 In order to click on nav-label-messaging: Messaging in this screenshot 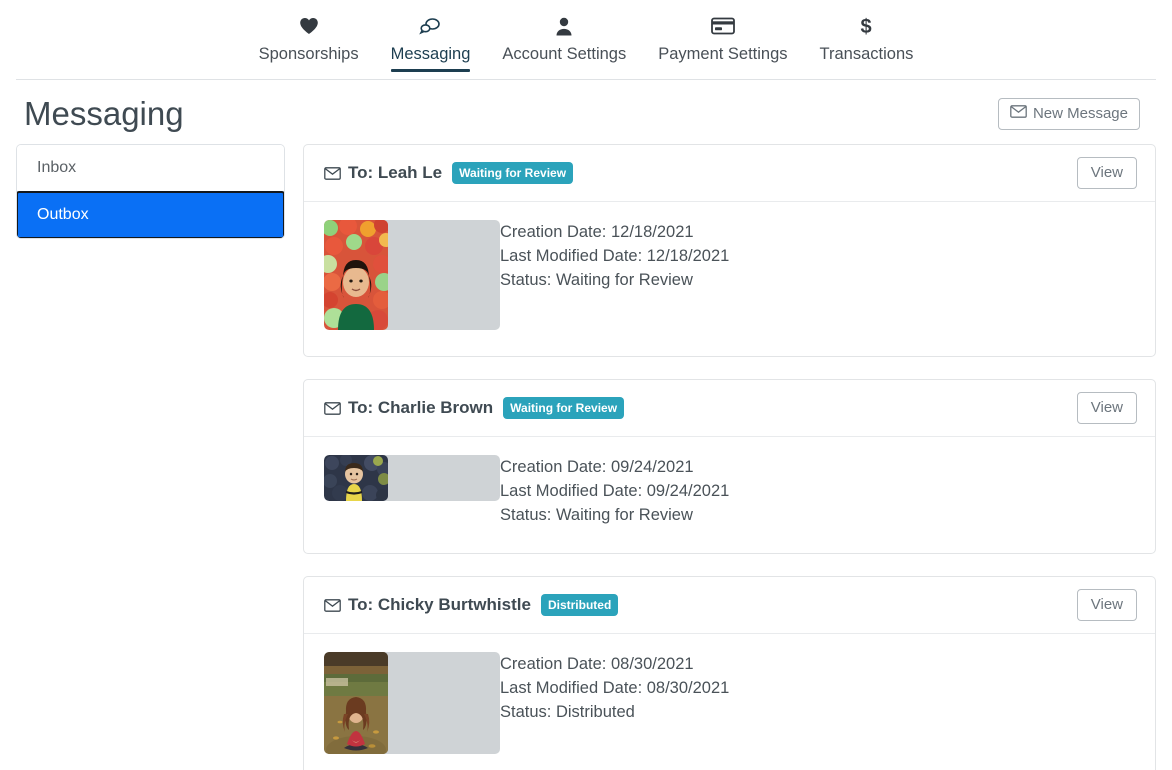, I will do `click(430, 54)`.